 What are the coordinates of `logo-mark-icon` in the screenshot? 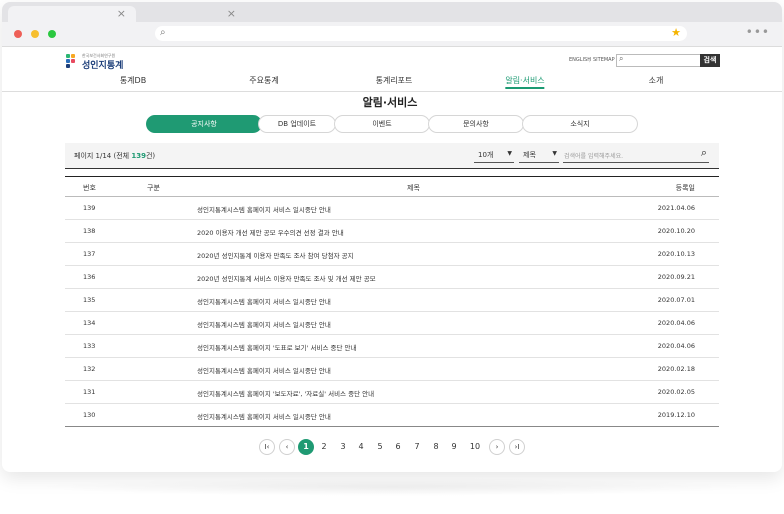 It's located at (72, 61).